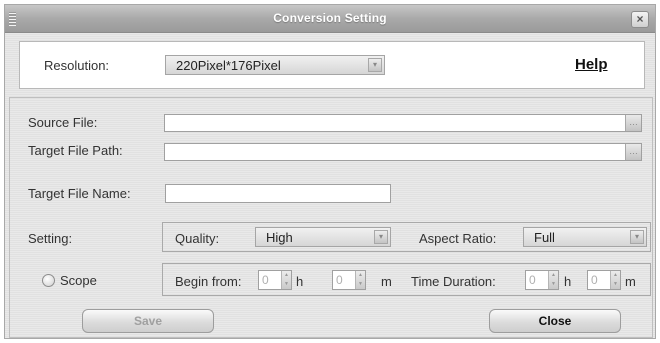 This screenshot has width=660, height=343. What do you see at coordinates (78, 280) in the screenshot?
I see `scope-label: Scope` at bounding box center [78, 280].